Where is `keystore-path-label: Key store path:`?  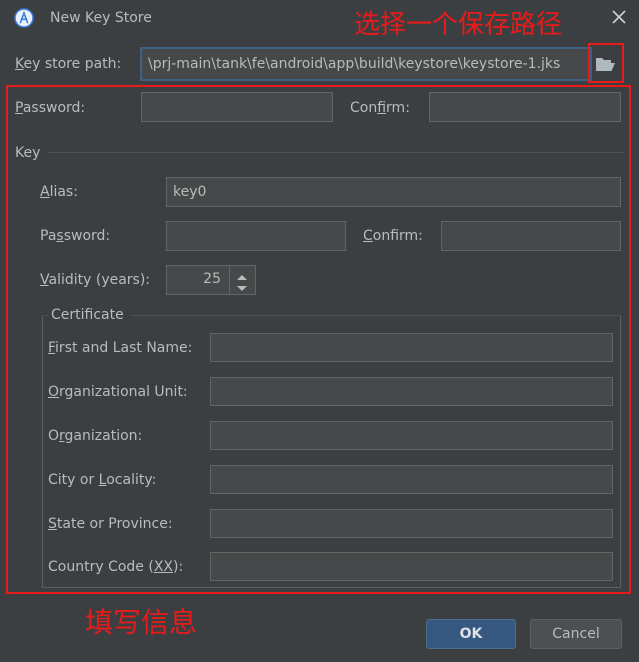 keystore-path-label: Key store path: is located at coordinates (68, 64).